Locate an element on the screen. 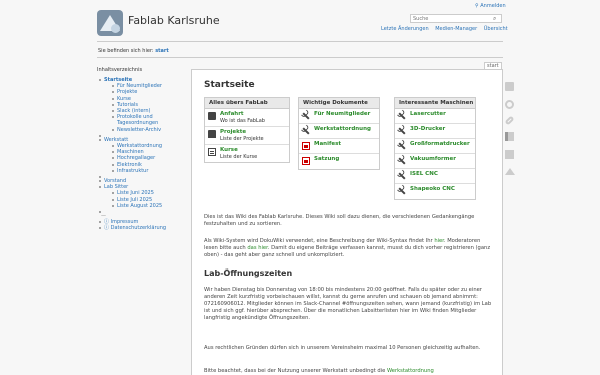  toc-liste-august: Liste August 2025 is located at coordinates (139, 206).